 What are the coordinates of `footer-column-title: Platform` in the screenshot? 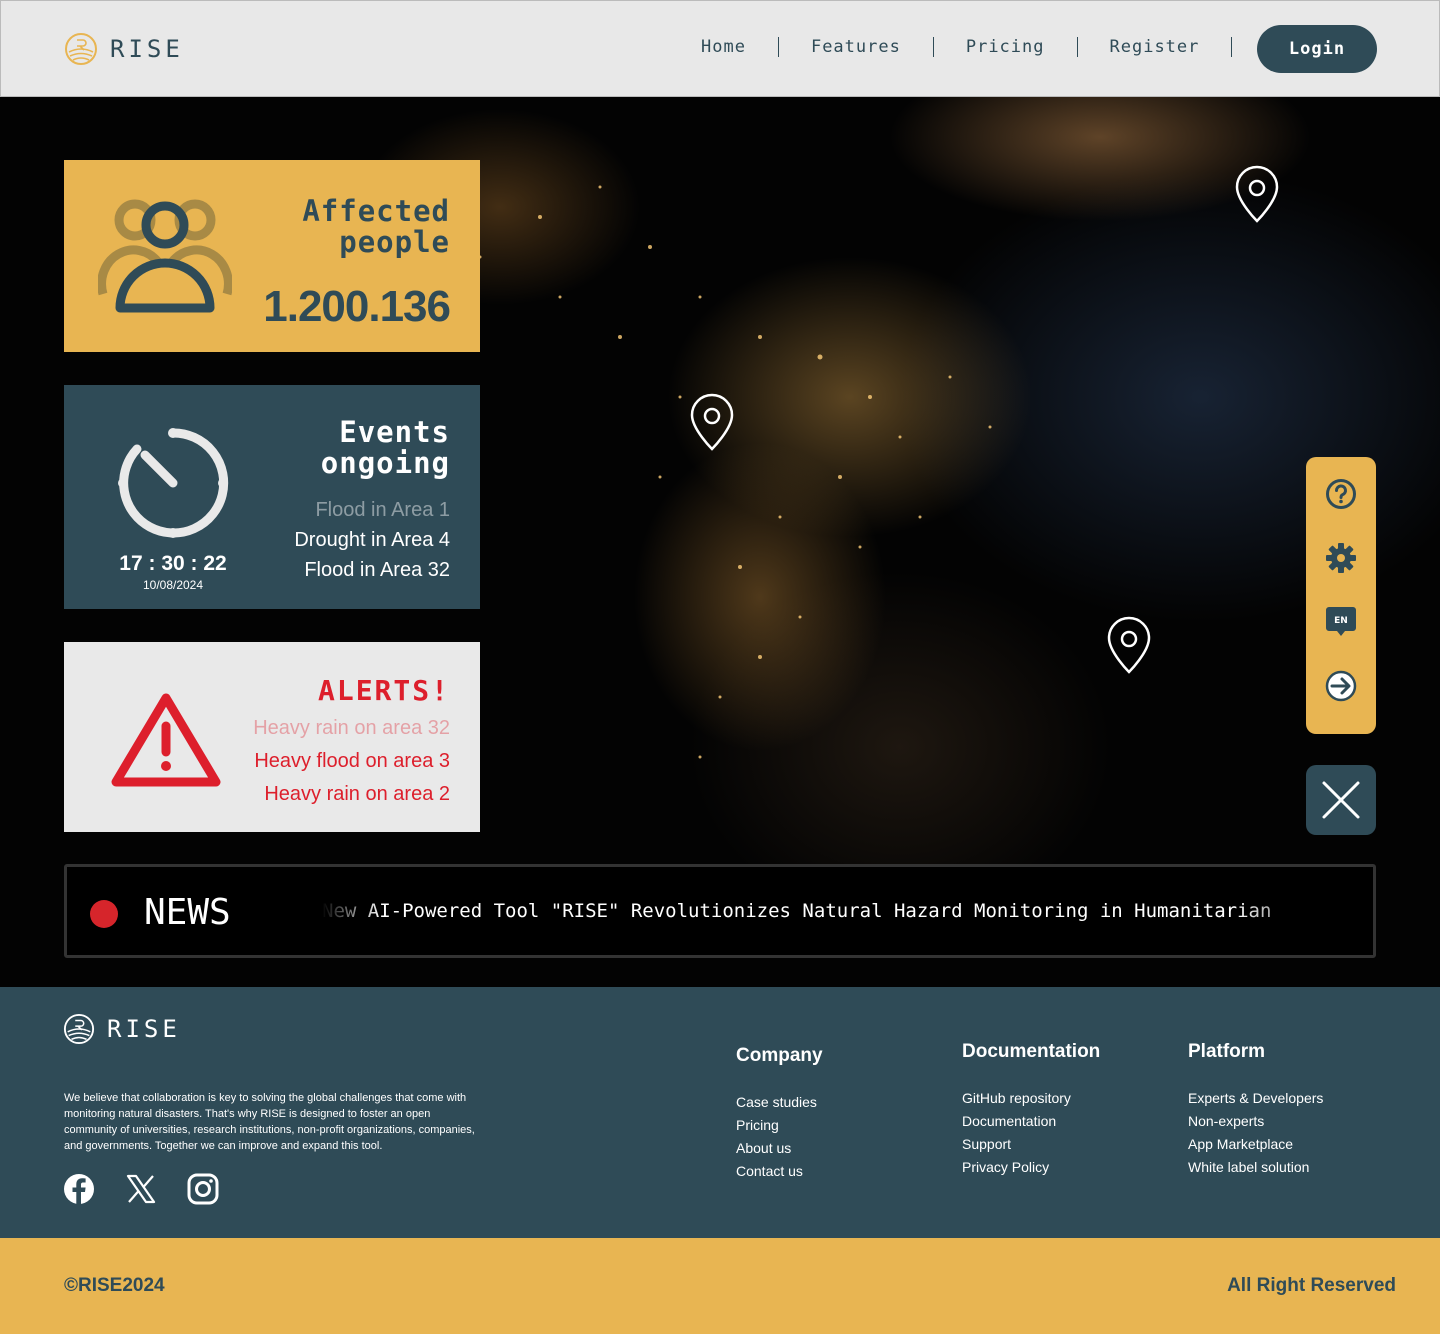 It's located at (1227, 1051).